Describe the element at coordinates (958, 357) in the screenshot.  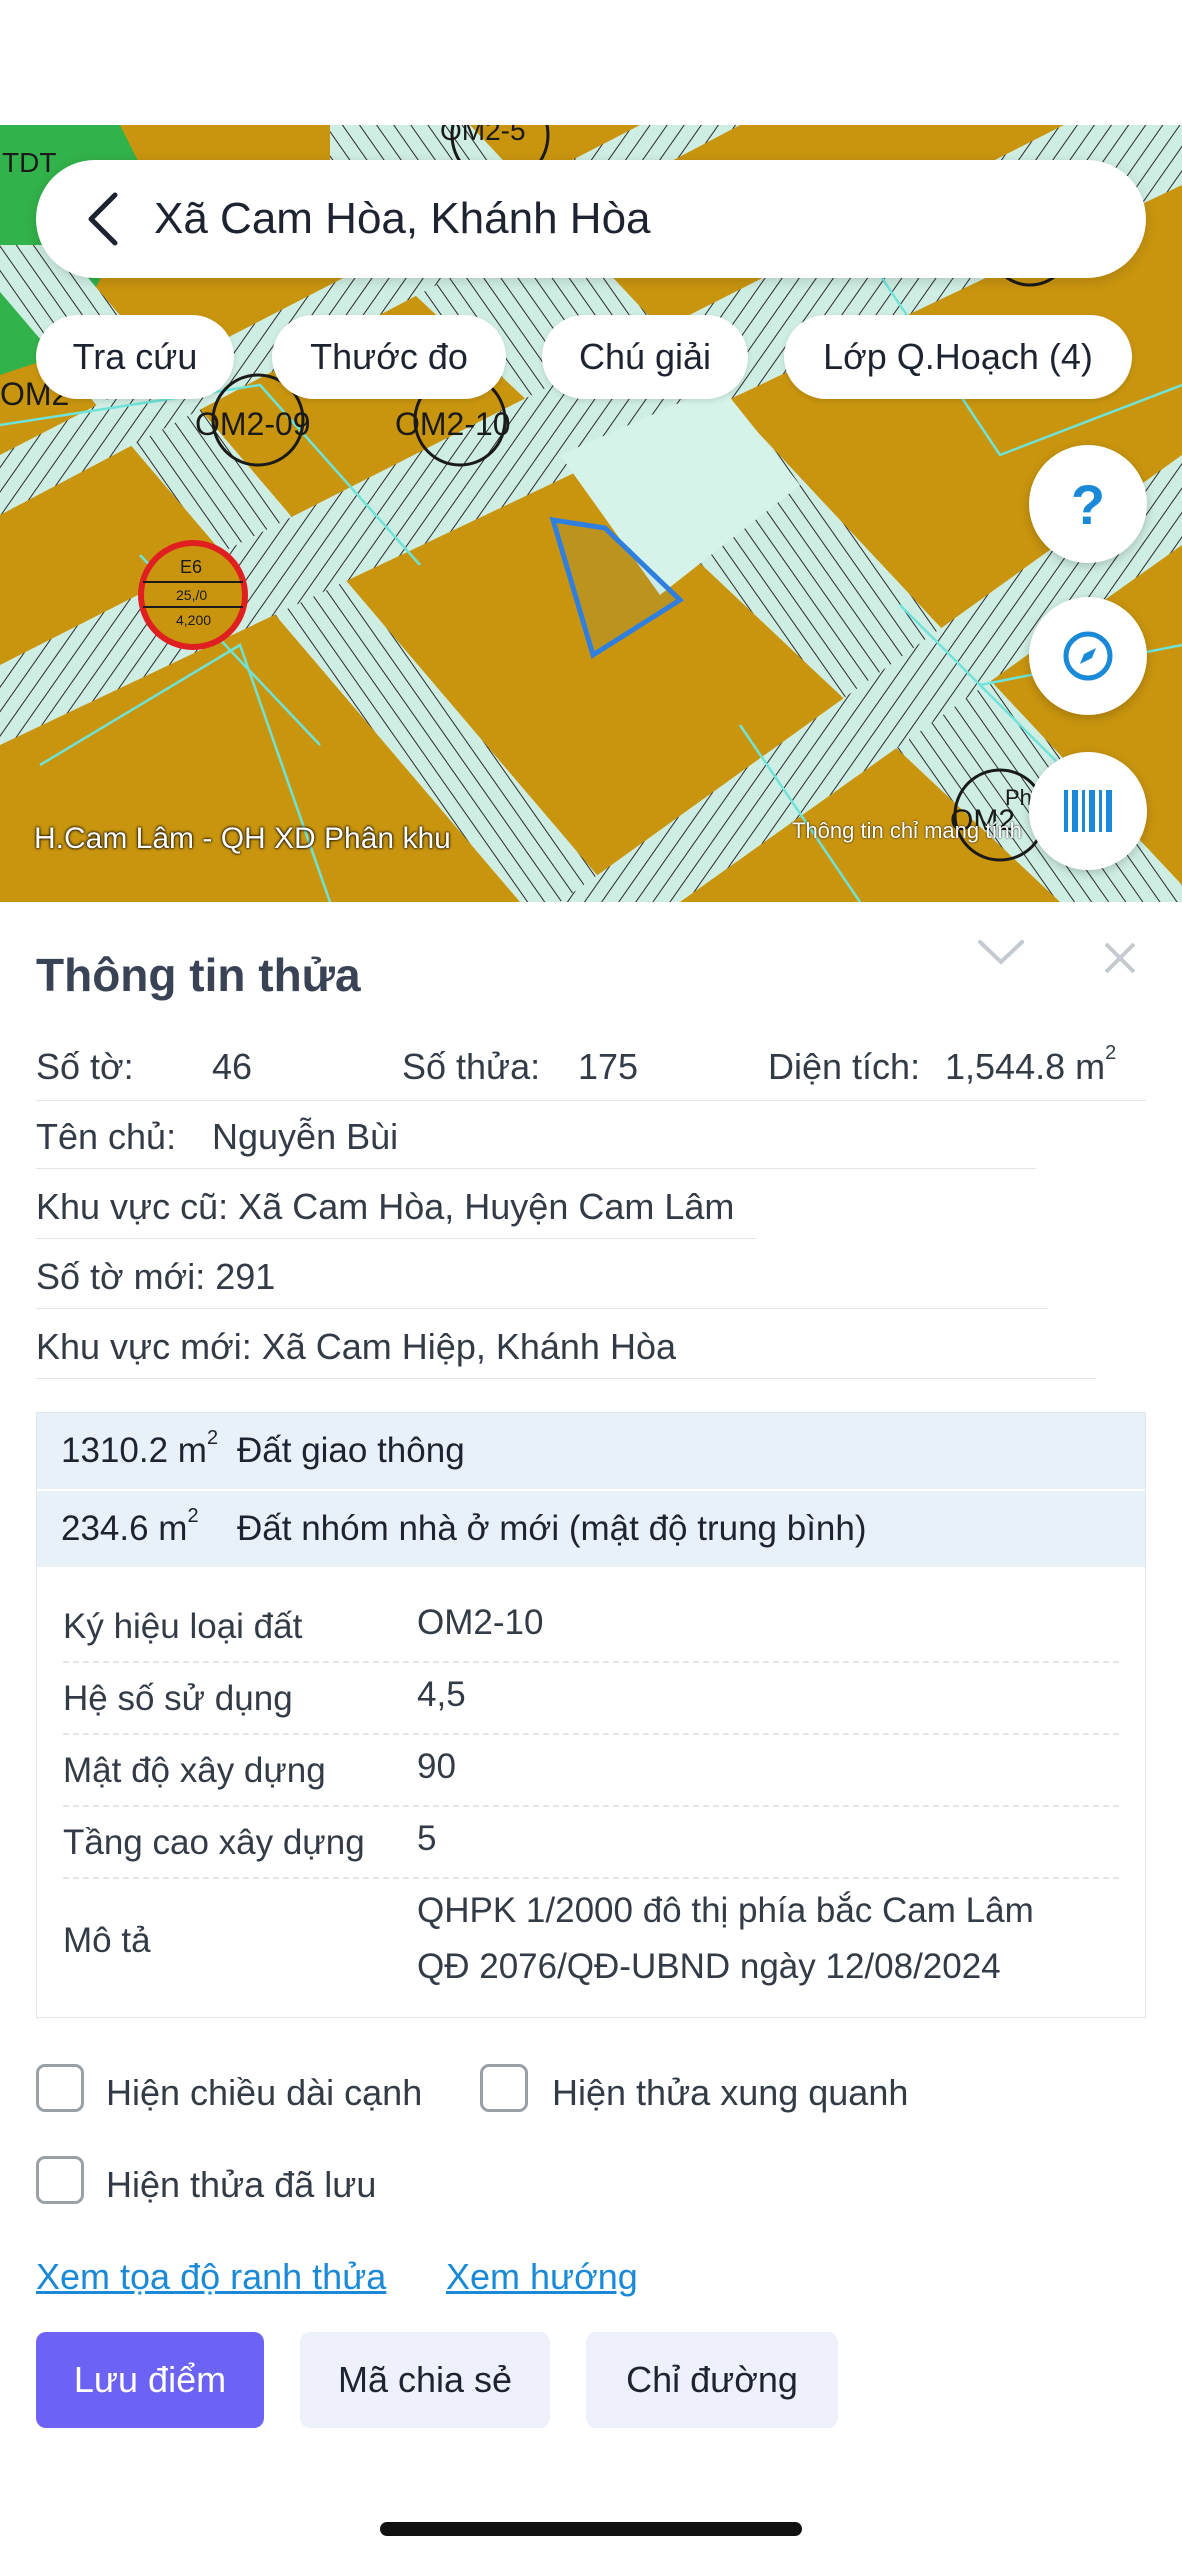
I see `chip-planning-layers: Lớp Q.Hoạch (4)` at that location.